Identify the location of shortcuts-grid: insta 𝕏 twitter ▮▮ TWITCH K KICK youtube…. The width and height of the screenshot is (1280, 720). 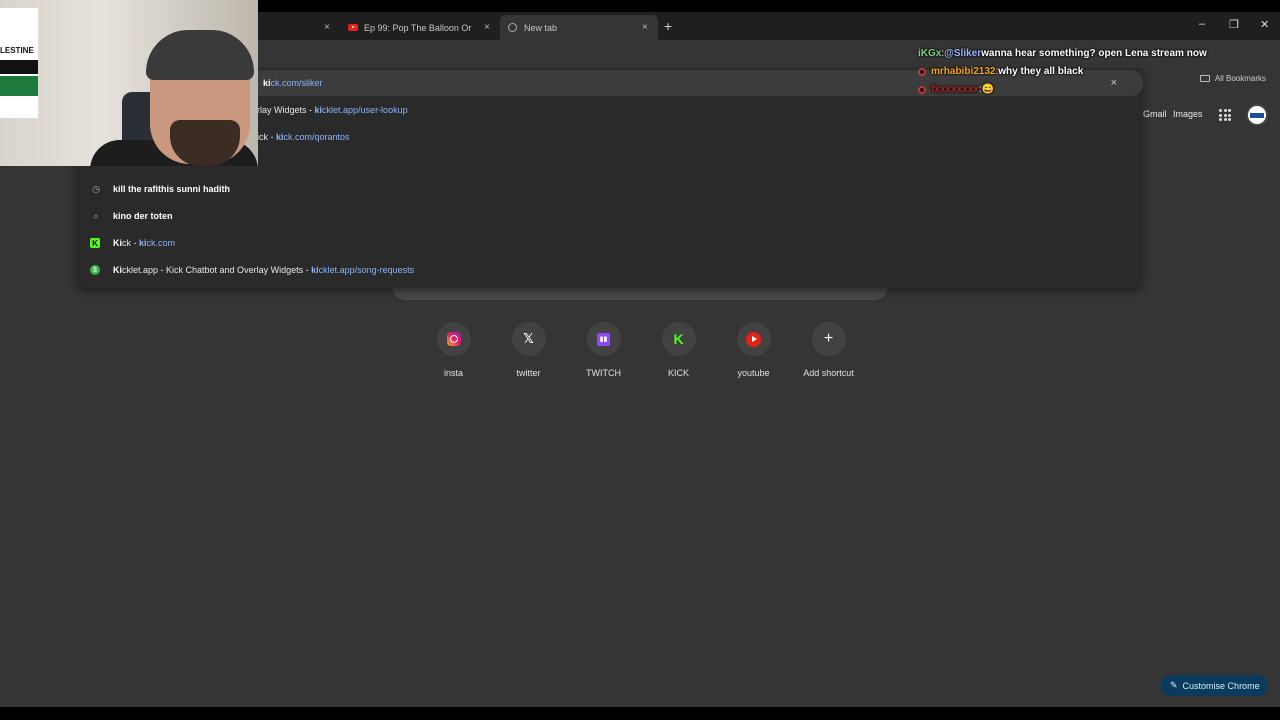
(641, 350).